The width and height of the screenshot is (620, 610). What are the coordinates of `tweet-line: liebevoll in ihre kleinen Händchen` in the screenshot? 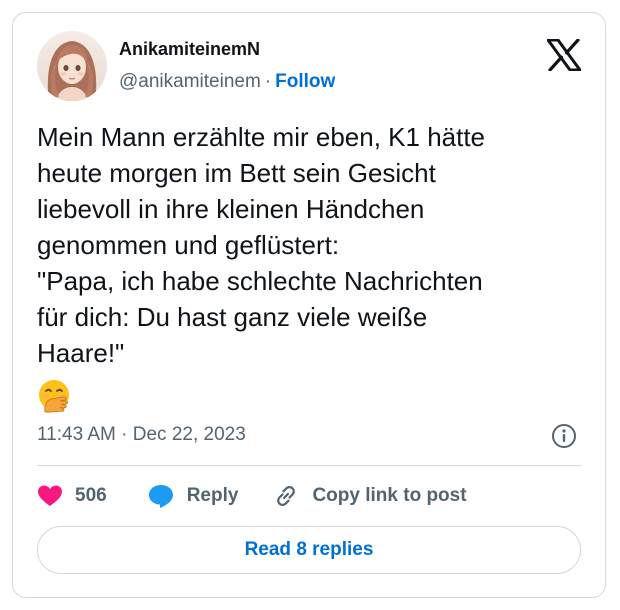 It's located at (231, 209).